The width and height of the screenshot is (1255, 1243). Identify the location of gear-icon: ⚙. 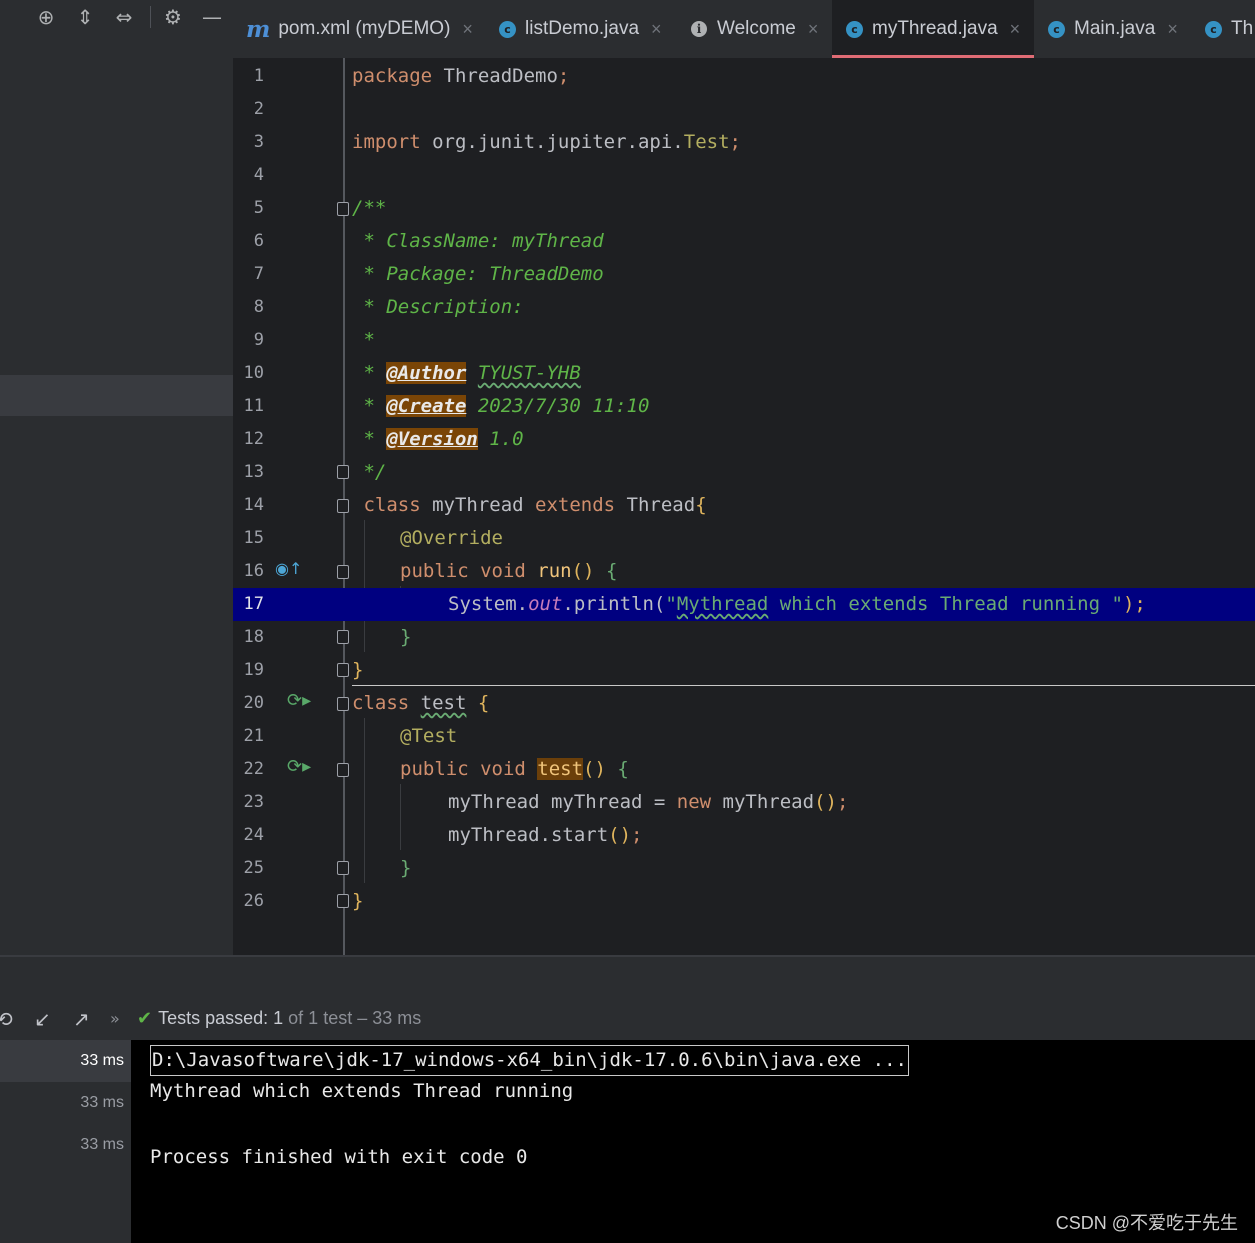
(173, 17).